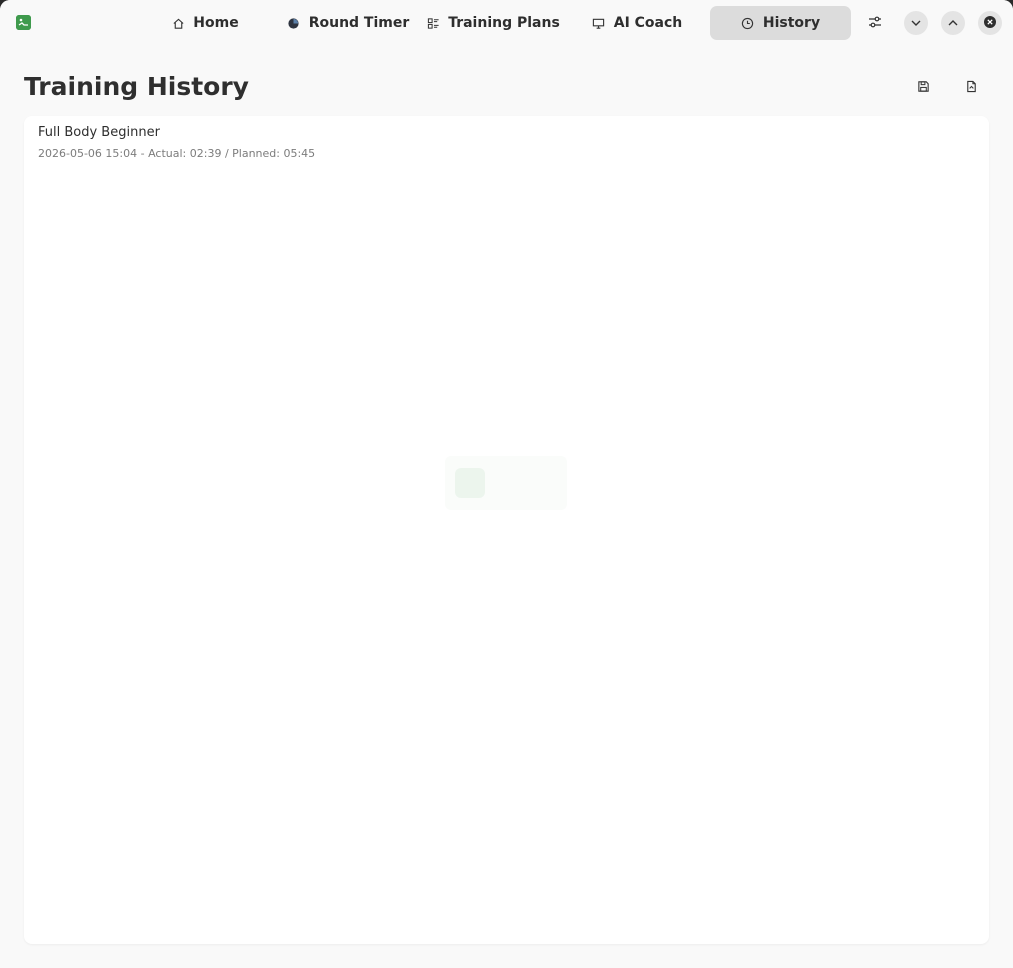 This screenshot has width=1013, height=968. I want to click on tab-home-label: Home, so click(216, 23).